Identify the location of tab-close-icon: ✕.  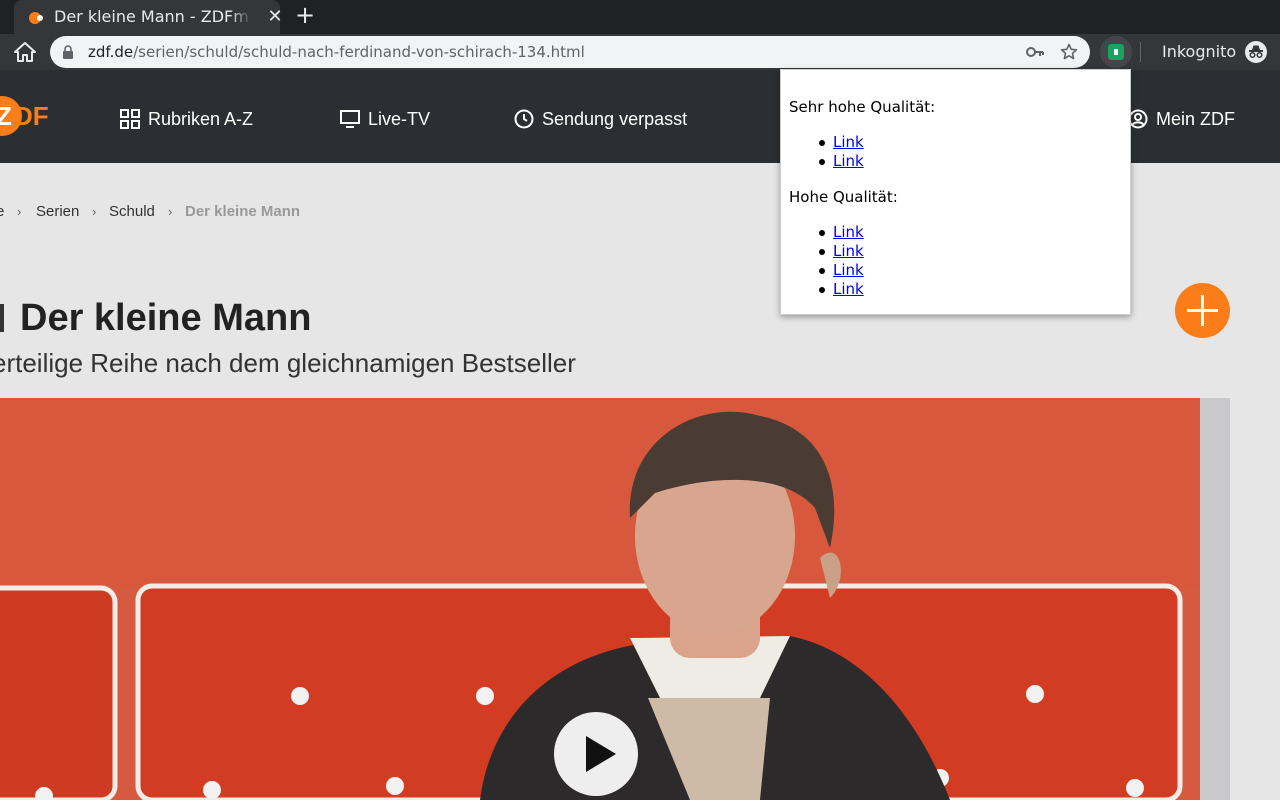
(275, 17).